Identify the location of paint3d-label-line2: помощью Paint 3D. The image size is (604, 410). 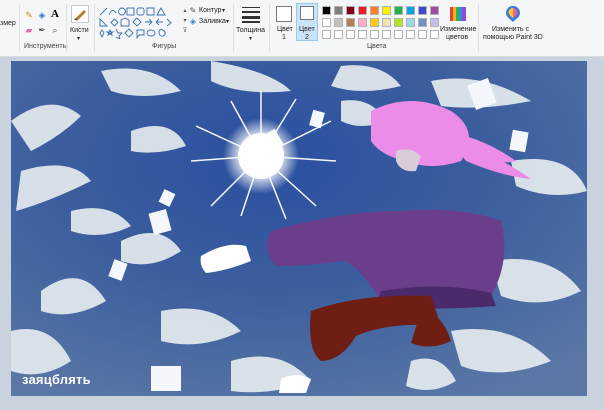
(513, 38).